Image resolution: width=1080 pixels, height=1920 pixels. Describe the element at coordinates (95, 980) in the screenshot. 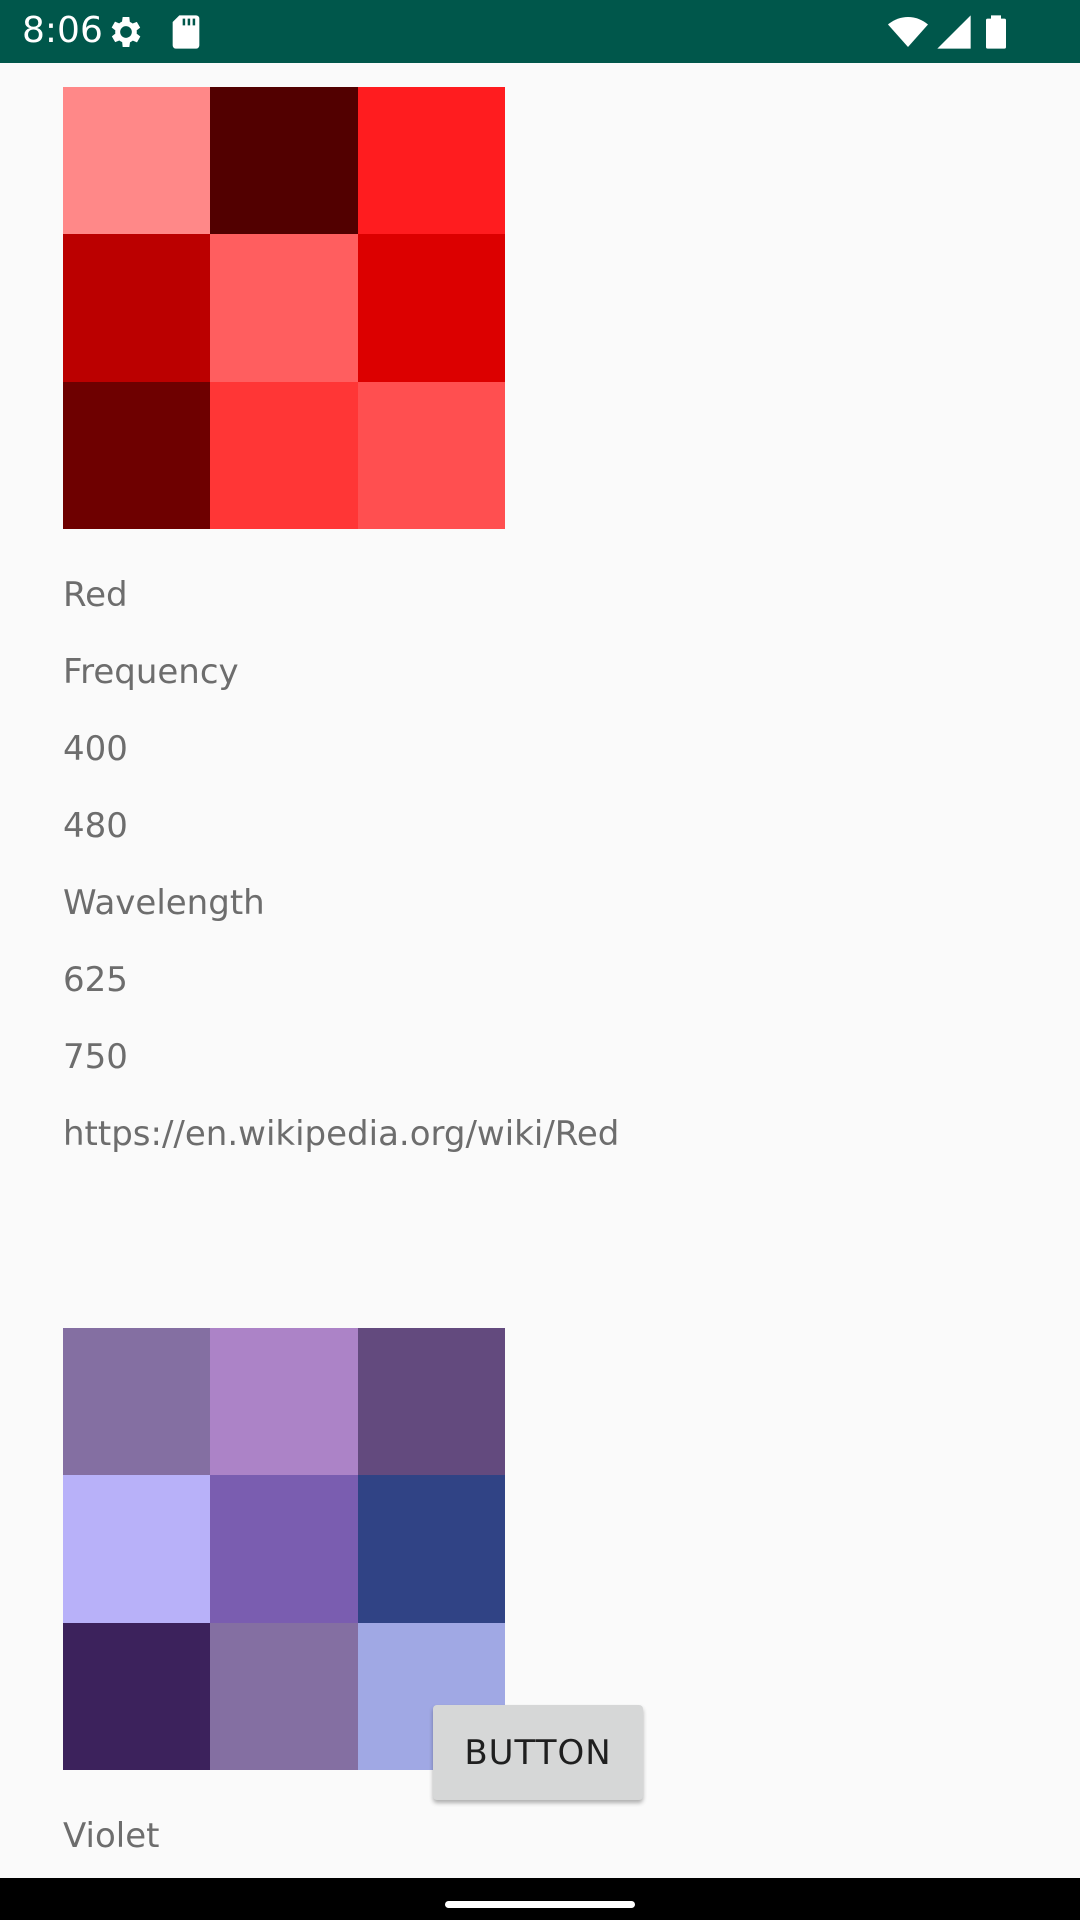

I see `wavelength-min: 625` at that location.